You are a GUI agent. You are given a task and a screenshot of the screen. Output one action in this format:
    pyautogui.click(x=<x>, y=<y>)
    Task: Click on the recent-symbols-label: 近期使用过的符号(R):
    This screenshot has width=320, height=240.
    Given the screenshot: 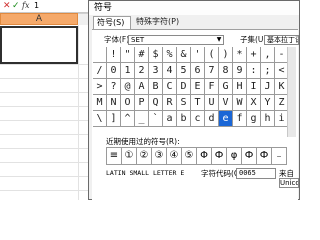 What is the action you would take?
    pyautogui.click(x=143, y=141)
    